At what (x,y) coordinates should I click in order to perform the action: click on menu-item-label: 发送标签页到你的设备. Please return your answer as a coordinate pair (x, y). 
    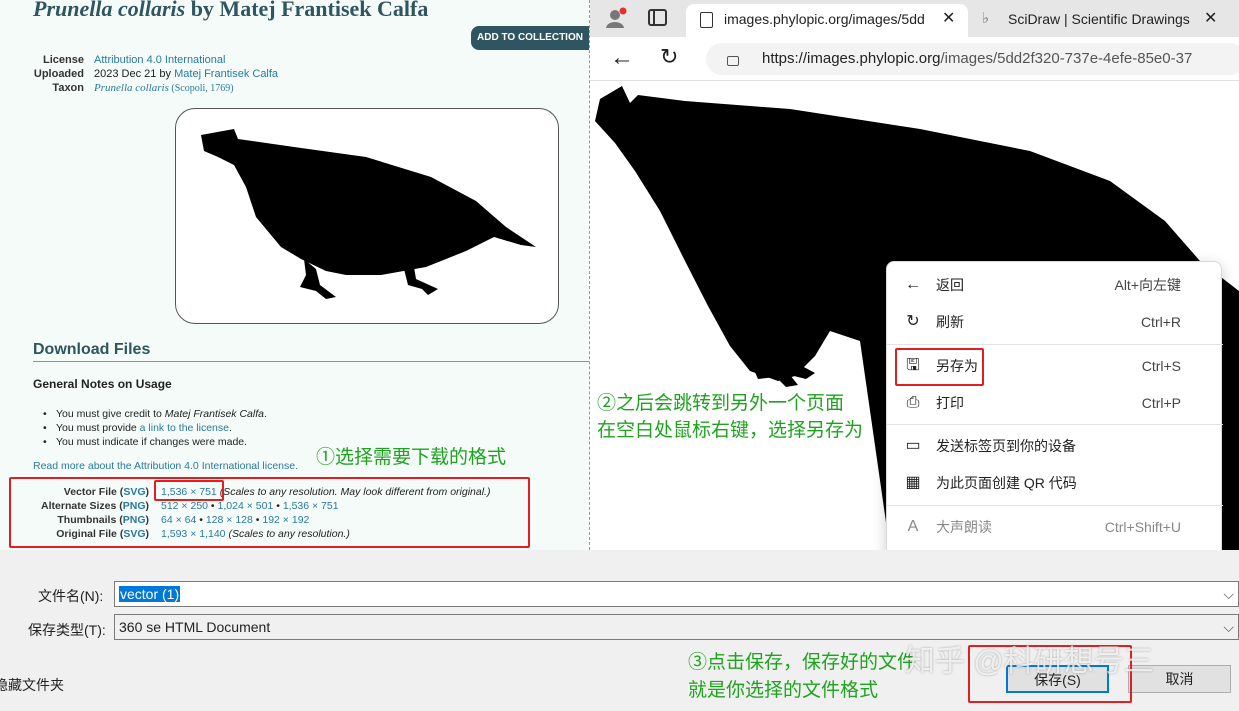
    Looking at the image, I should click on (1006, 446).